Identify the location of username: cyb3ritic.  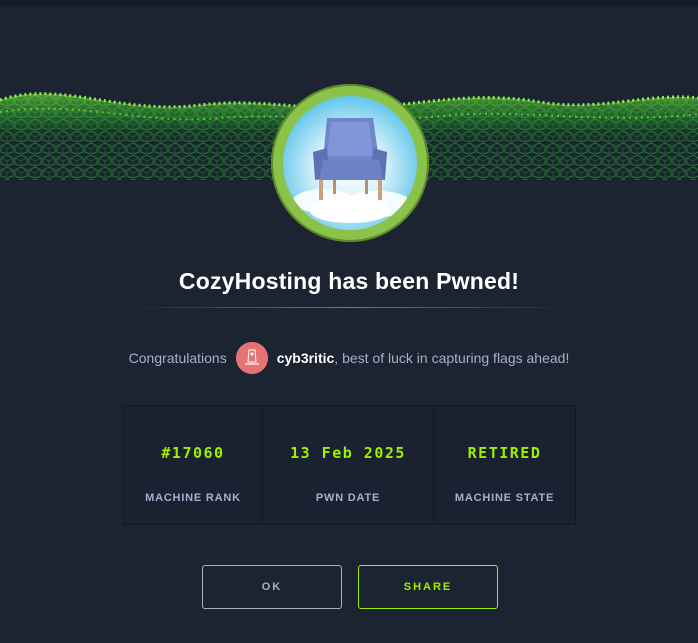
(306, 358).